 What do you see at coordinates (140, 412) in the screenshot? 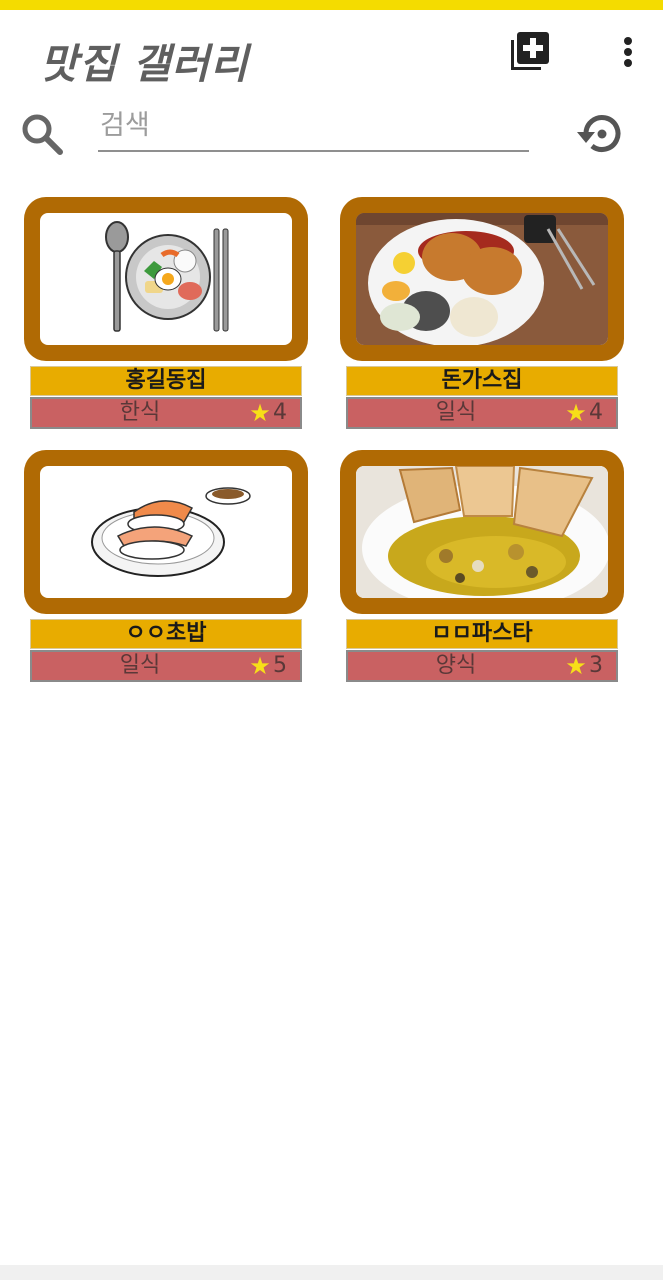
I see `restaurant-category: 한식` at bounding box center [140, 412].